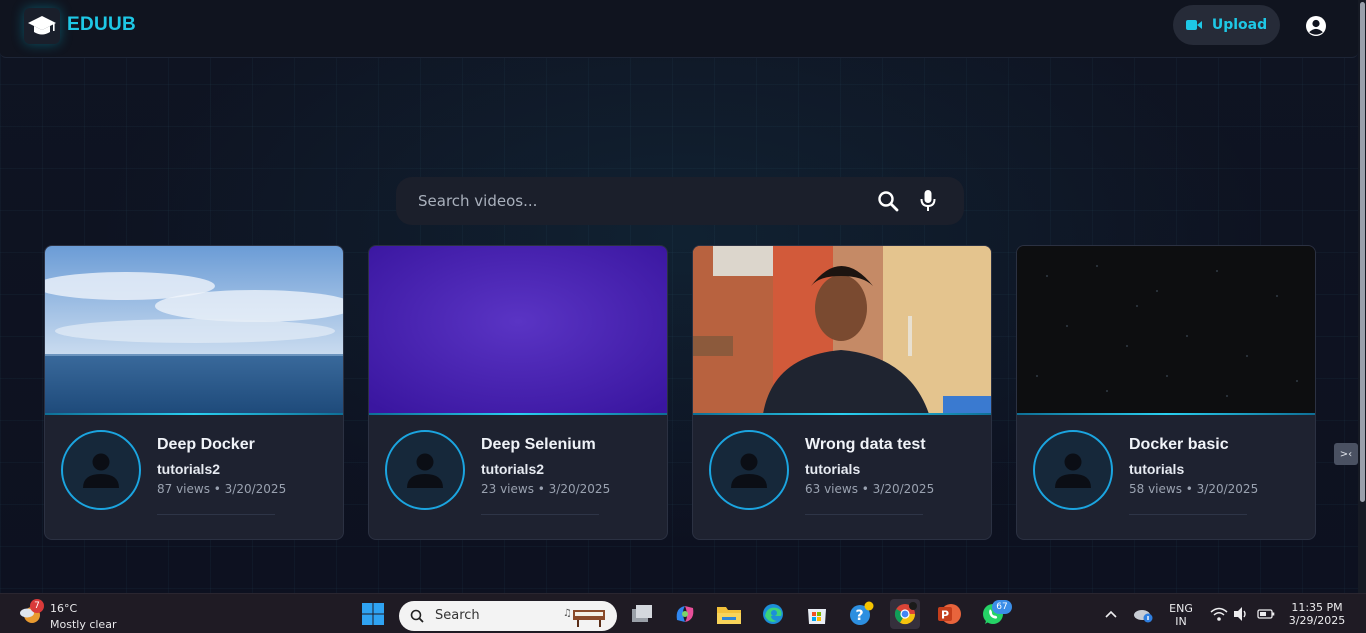 The image size is (1366, 633). What do you see at coordinates (945, 615) in the screenshot?
I see `svg-text: P` at bounding box center [945, 615].